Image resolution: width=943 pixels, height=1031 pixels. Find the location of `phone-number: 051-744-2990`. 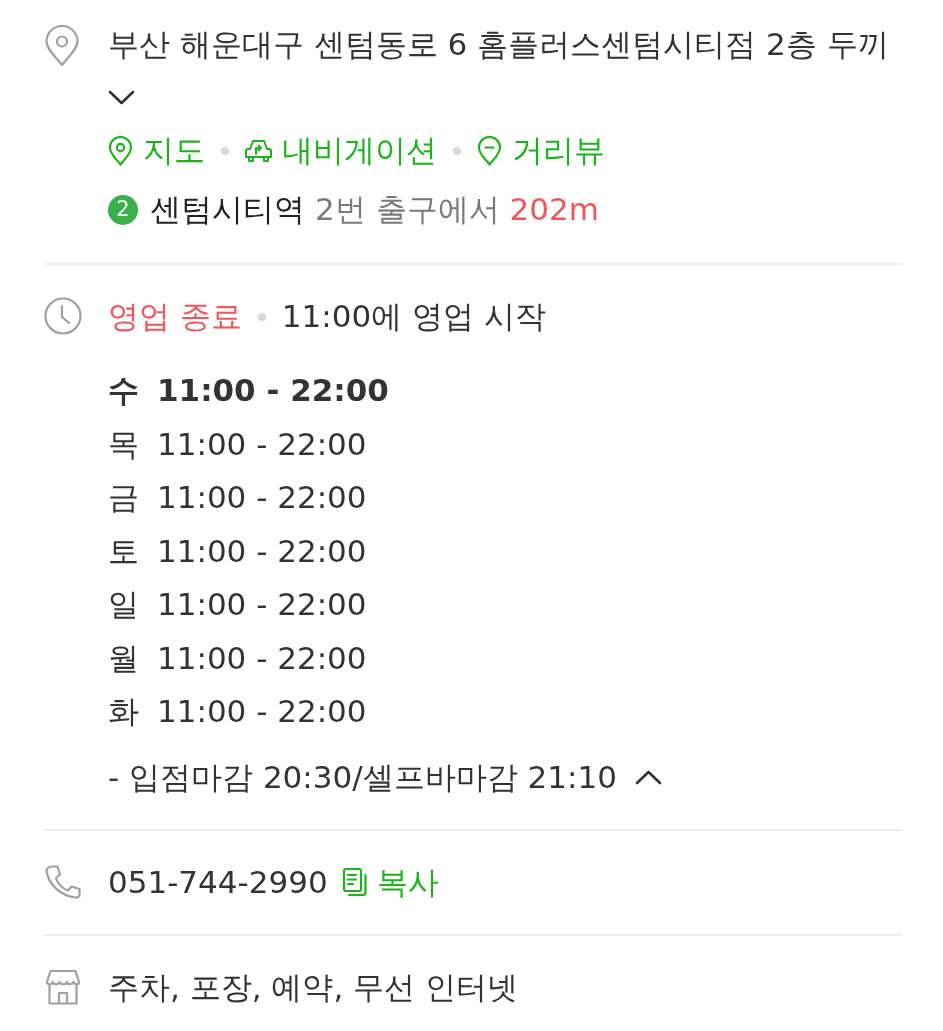

phone-number: 051-744-2990 is located at coordinates (218, 882).